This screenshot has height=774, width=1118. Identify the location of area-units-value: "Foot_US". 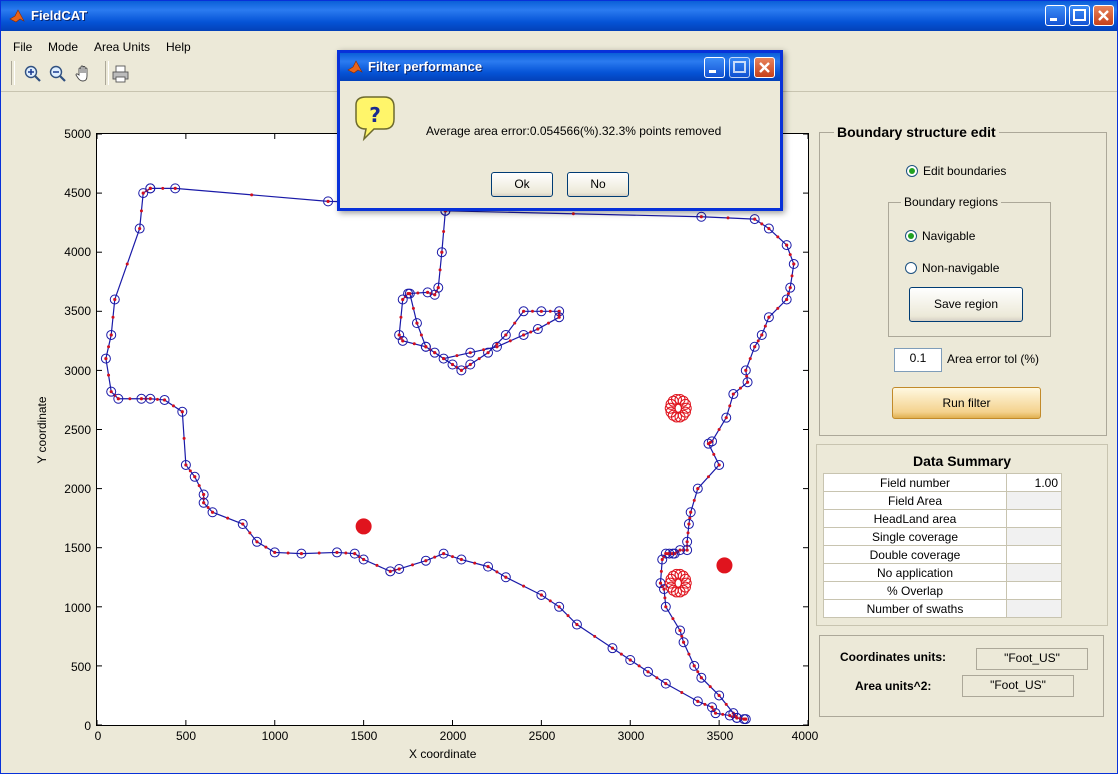
(1018, 686).